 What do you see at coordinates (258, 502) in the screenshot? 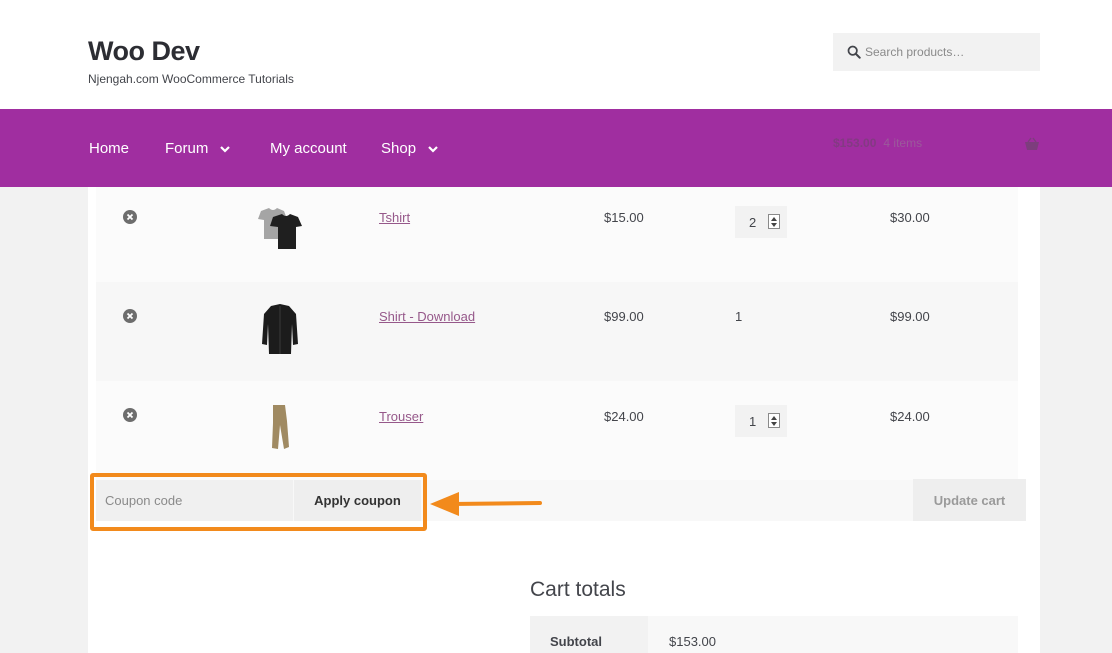
I see `annotation-highlight-box` at bounding box center [258, 502].